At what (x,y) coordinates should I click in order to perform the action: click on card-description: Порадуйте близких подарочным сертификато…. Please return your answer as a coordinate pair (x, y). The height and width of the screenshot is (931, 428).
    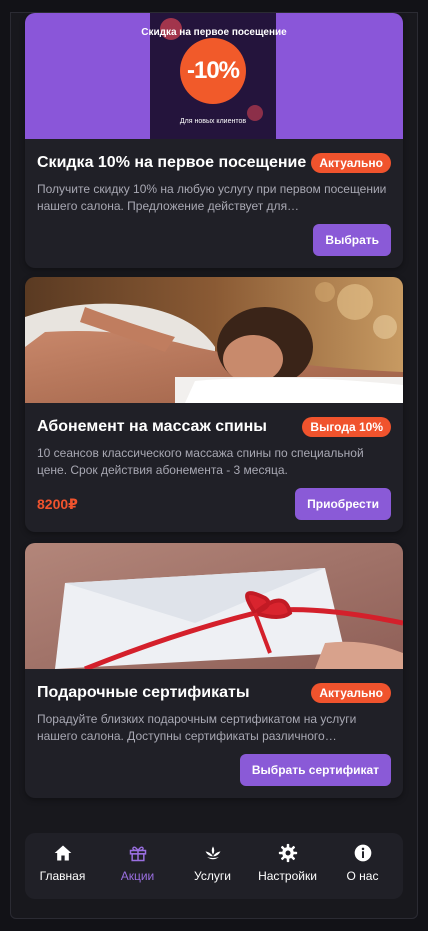
    Looking at the image, I should click on (197, 727).